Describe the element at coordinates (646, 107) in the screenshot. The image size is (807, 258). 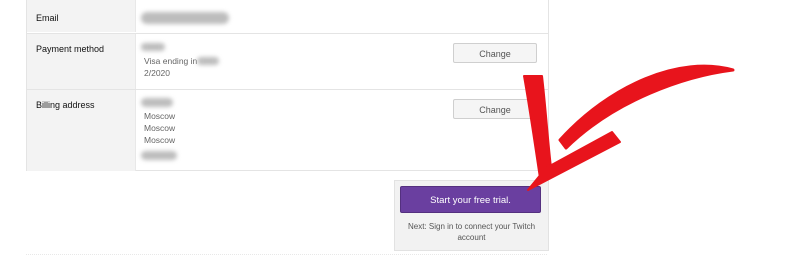
I see `arrow-curve` at that location.